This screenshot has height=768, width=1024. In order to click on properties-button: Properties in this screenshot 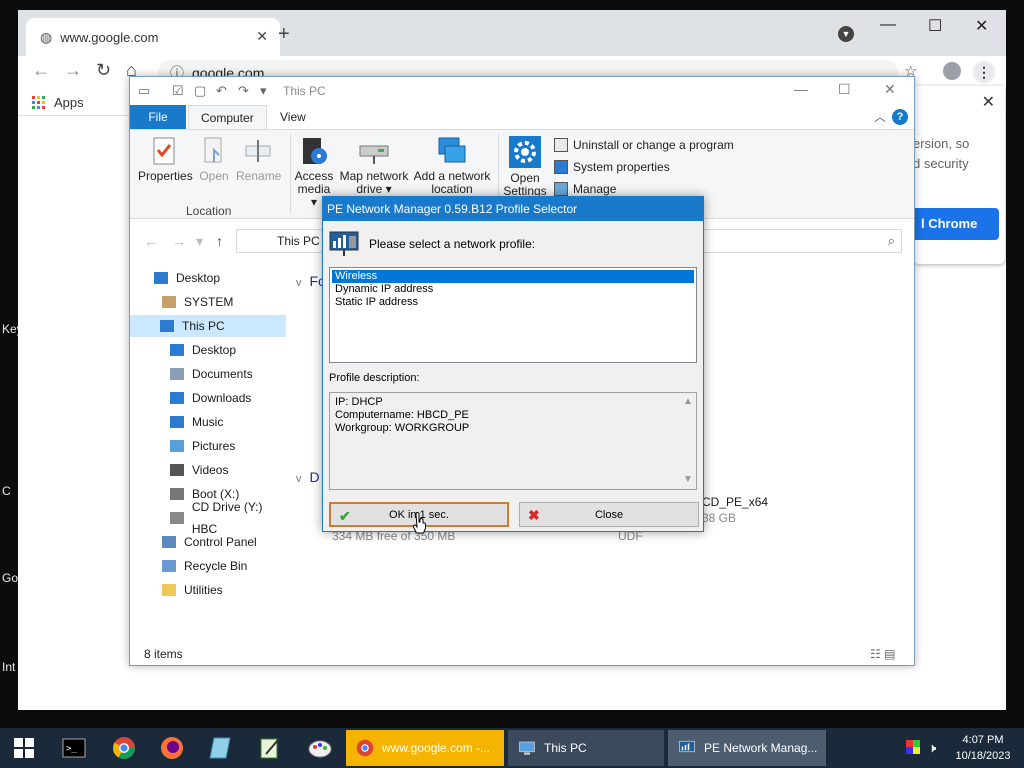, I will do `click(165, 159)`.